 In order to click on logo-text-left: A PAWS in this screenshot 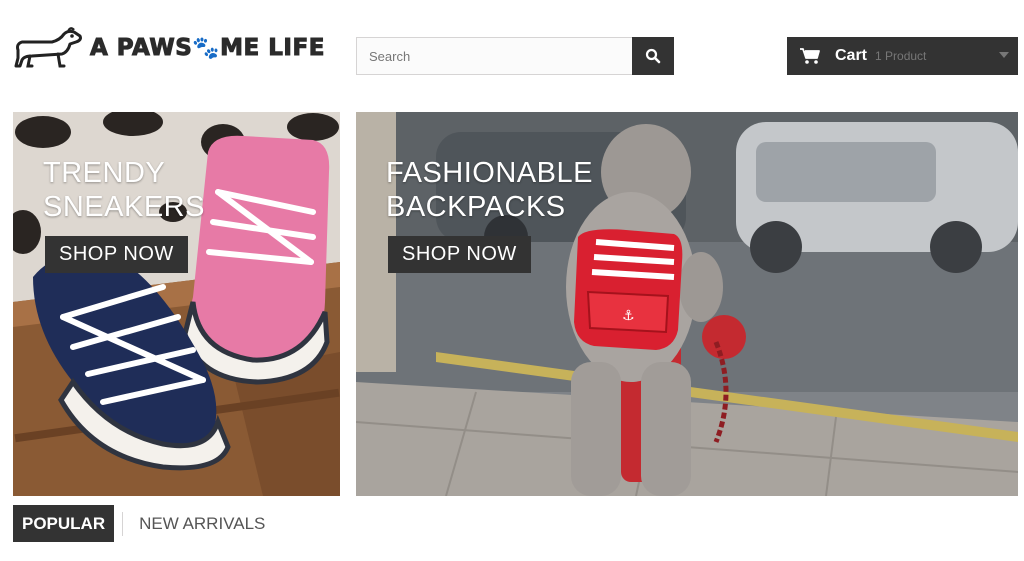, I will do `click(141, 48)`.